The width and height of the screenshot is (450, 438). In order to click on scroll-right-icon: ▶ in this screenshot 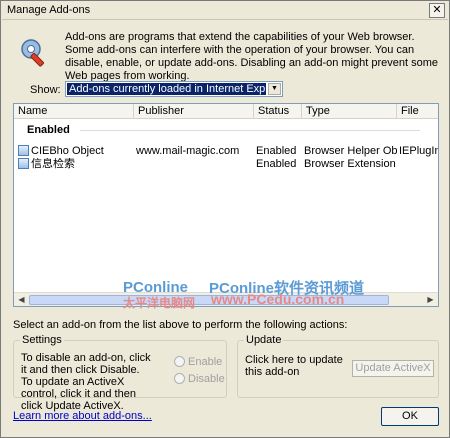, I will do `click(430, 300)`.